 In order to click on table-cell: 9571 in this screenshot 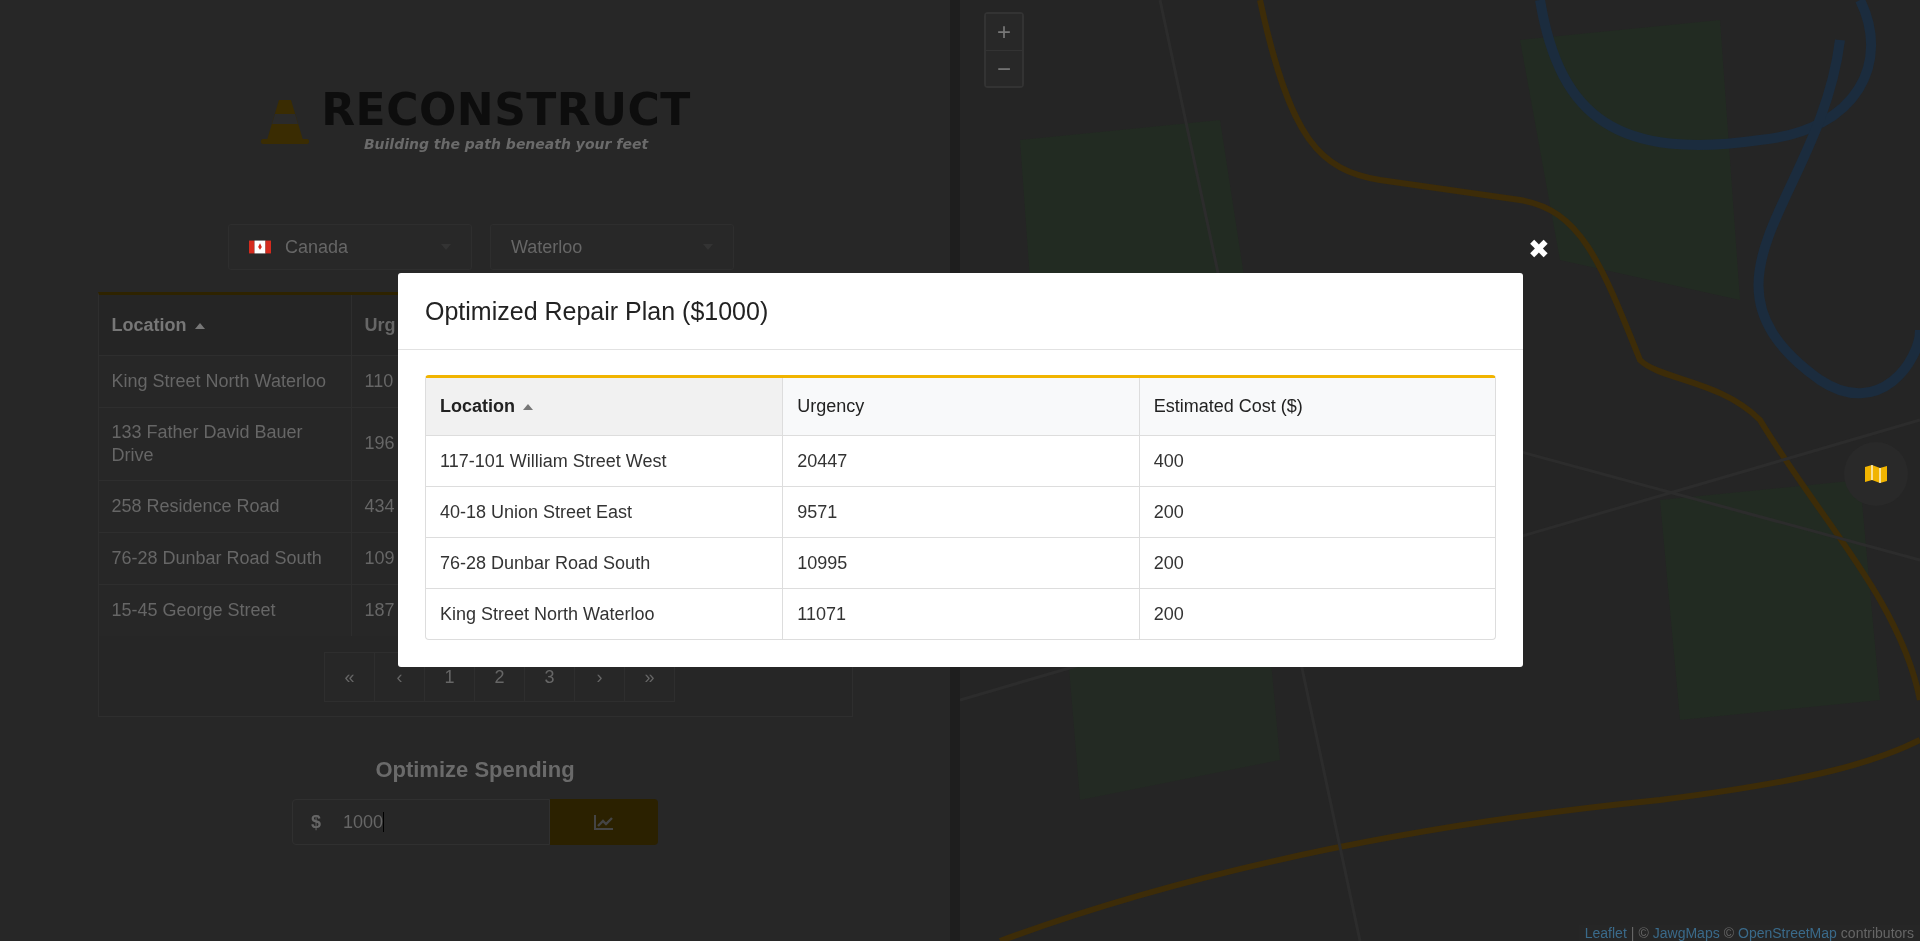, I will do `click(960, 511)`.